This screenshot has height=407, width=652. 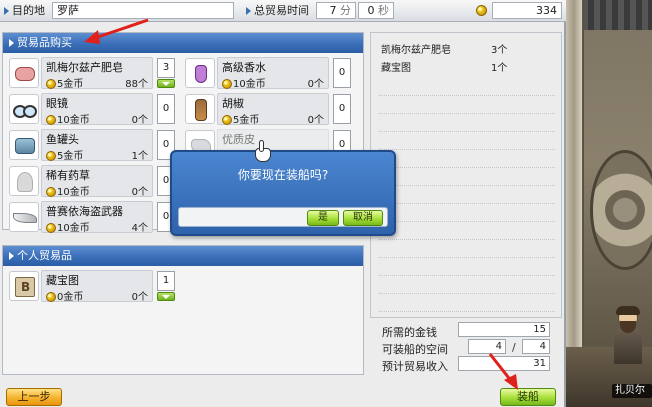 I want to click on trade-item: 普赛依海盗武器 10金币 4个 0, so click(x=92, y=217).